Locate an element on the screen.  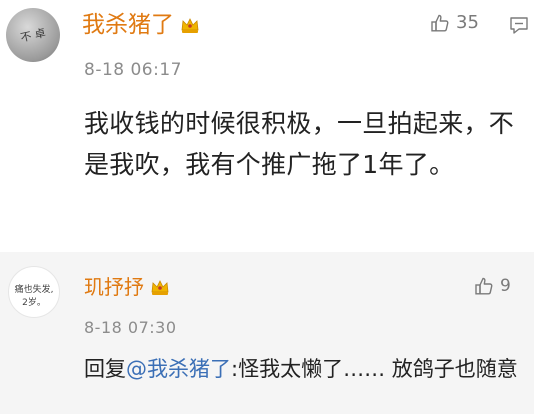
avatar: 不 卓 is located at coordinates (33, 35).